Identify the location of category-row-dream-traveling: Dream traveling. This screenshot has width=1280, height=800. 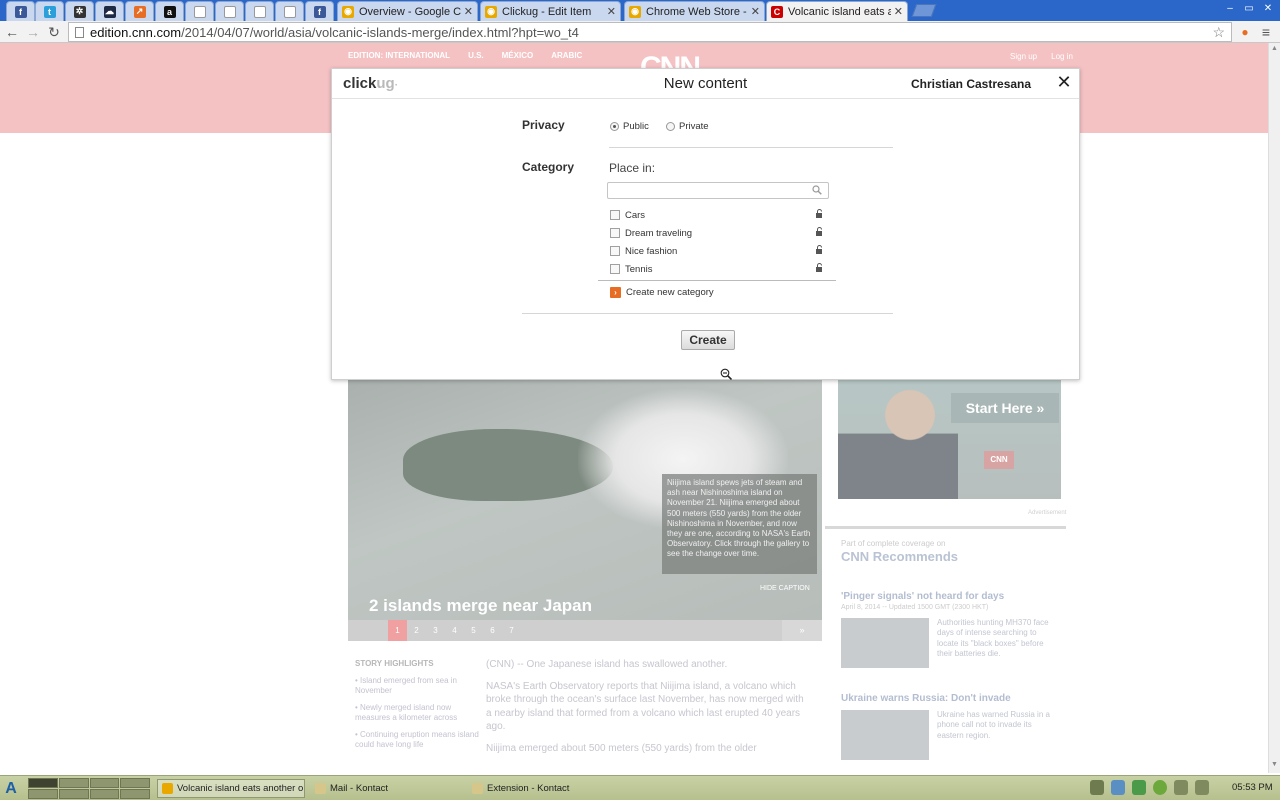
(717, 233).